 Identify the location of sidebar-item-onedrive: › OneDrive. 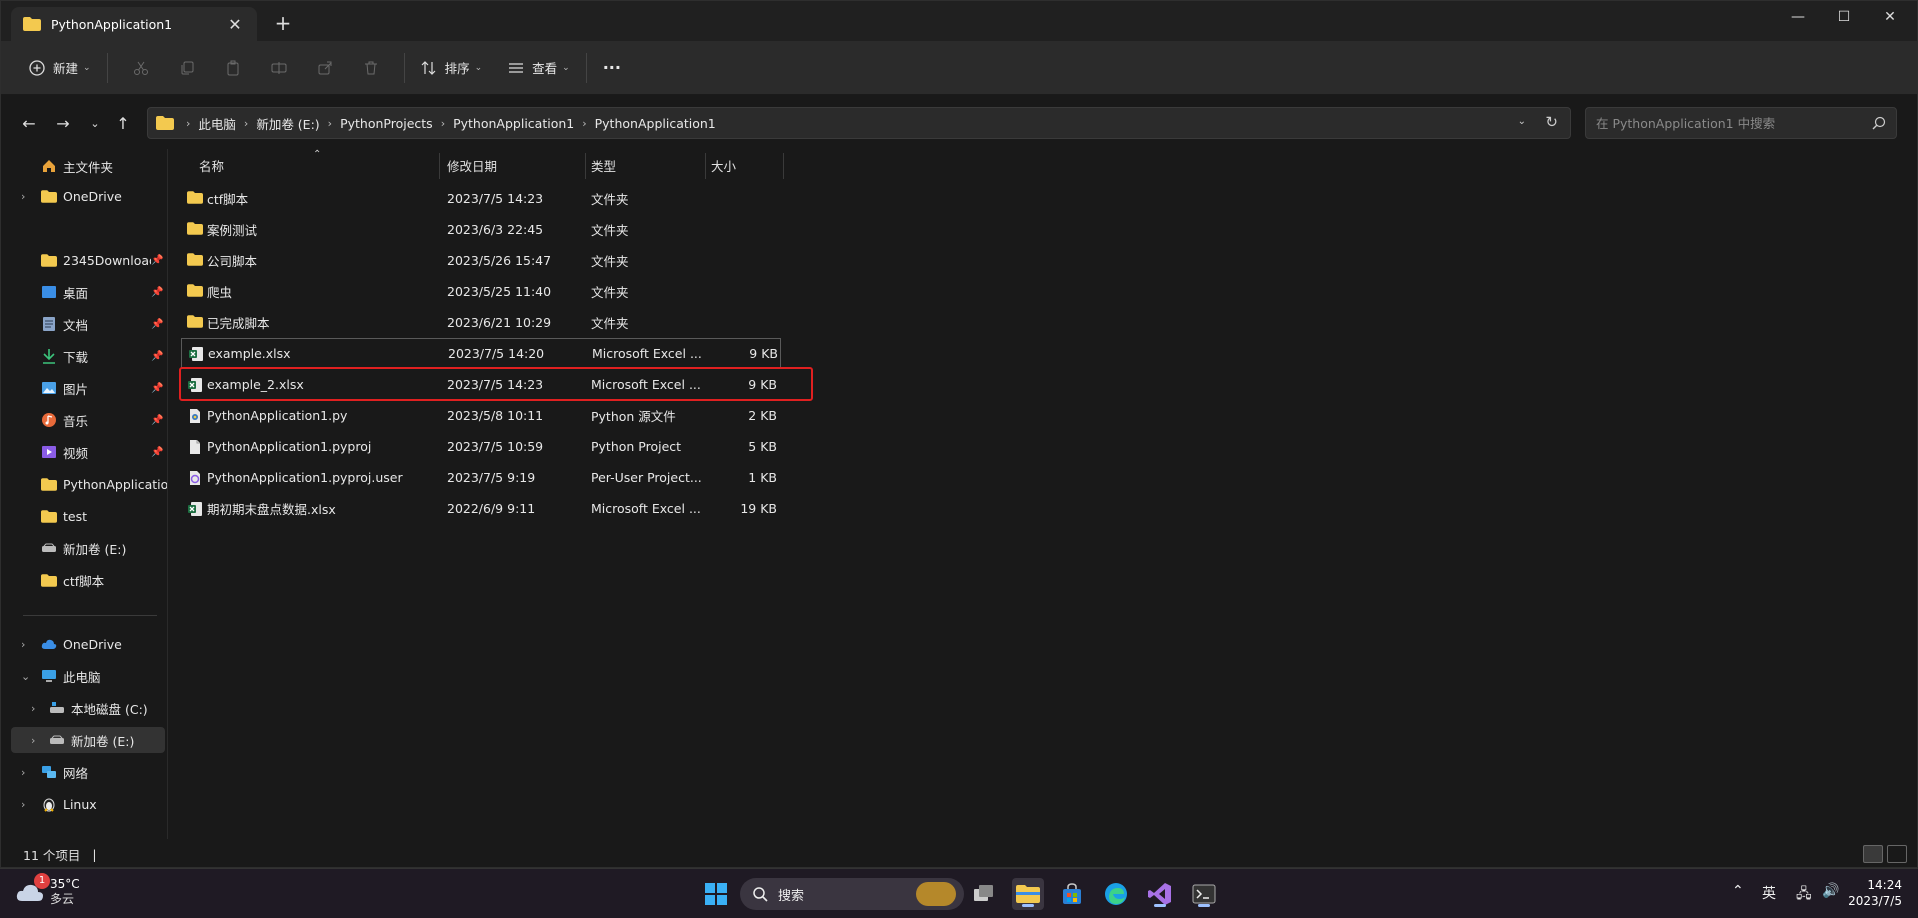
(84, 644).